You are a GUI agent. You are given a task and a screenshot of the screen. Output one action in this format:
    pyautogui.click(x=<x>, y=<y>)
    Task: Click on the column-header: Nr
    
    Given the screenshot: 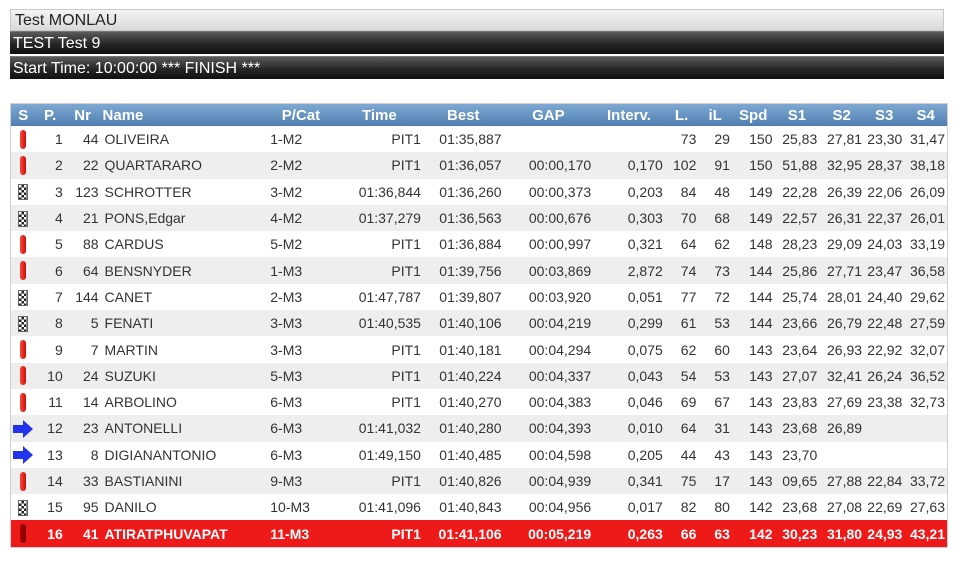 What is the action you would take?
    pyautogui.click(x=82, y=115)
    